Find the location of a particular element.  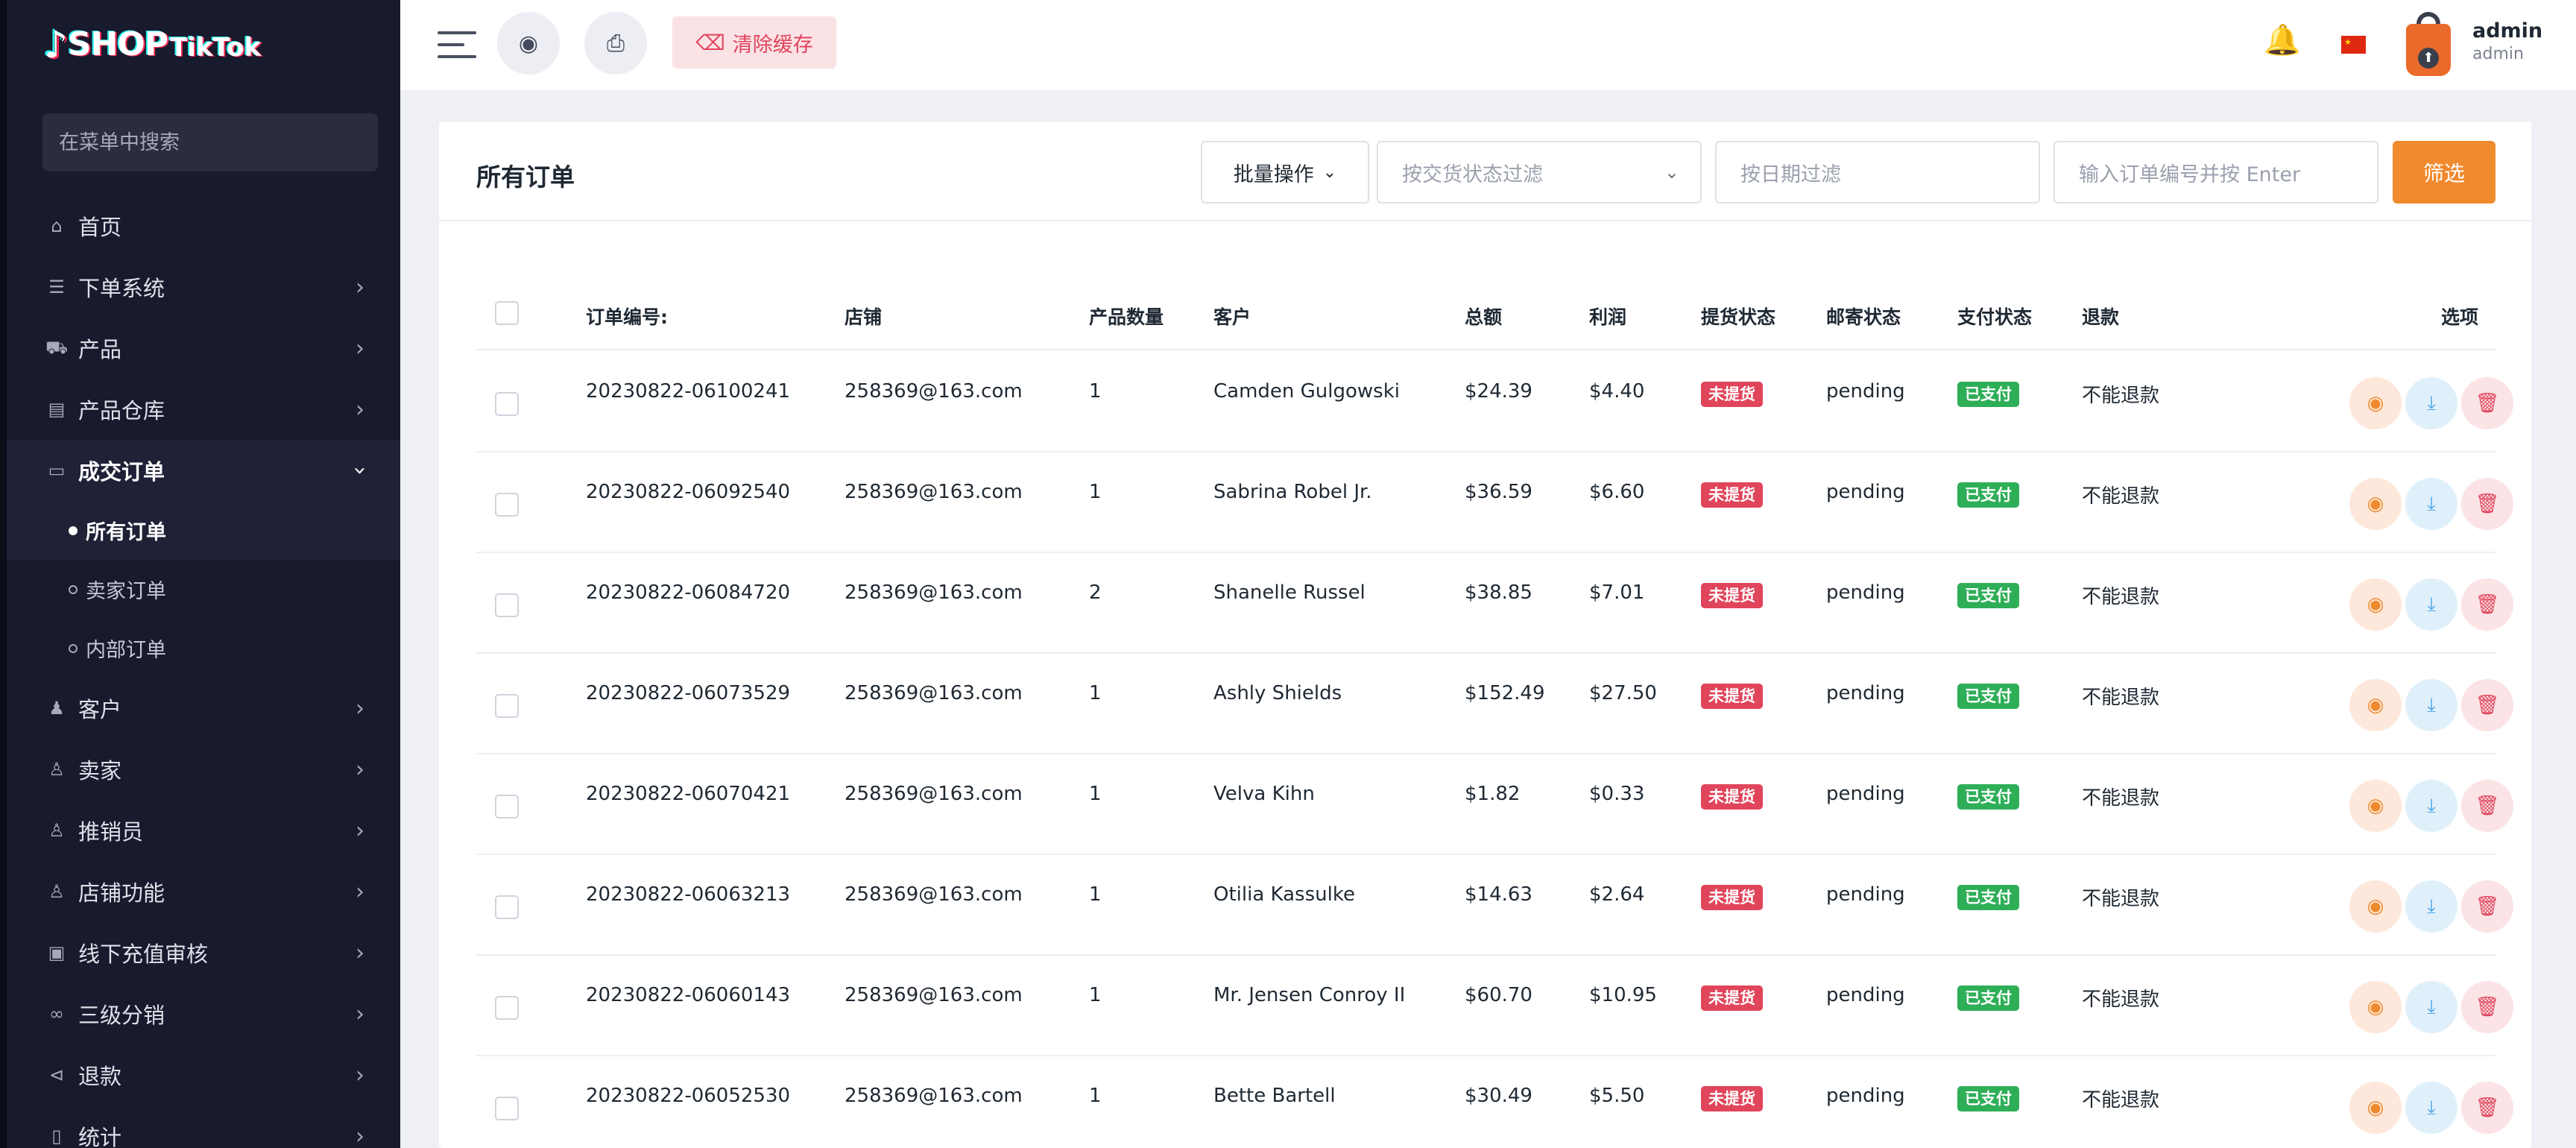

order-number: 20230822-06070421 is located at coordinates (688, 794).